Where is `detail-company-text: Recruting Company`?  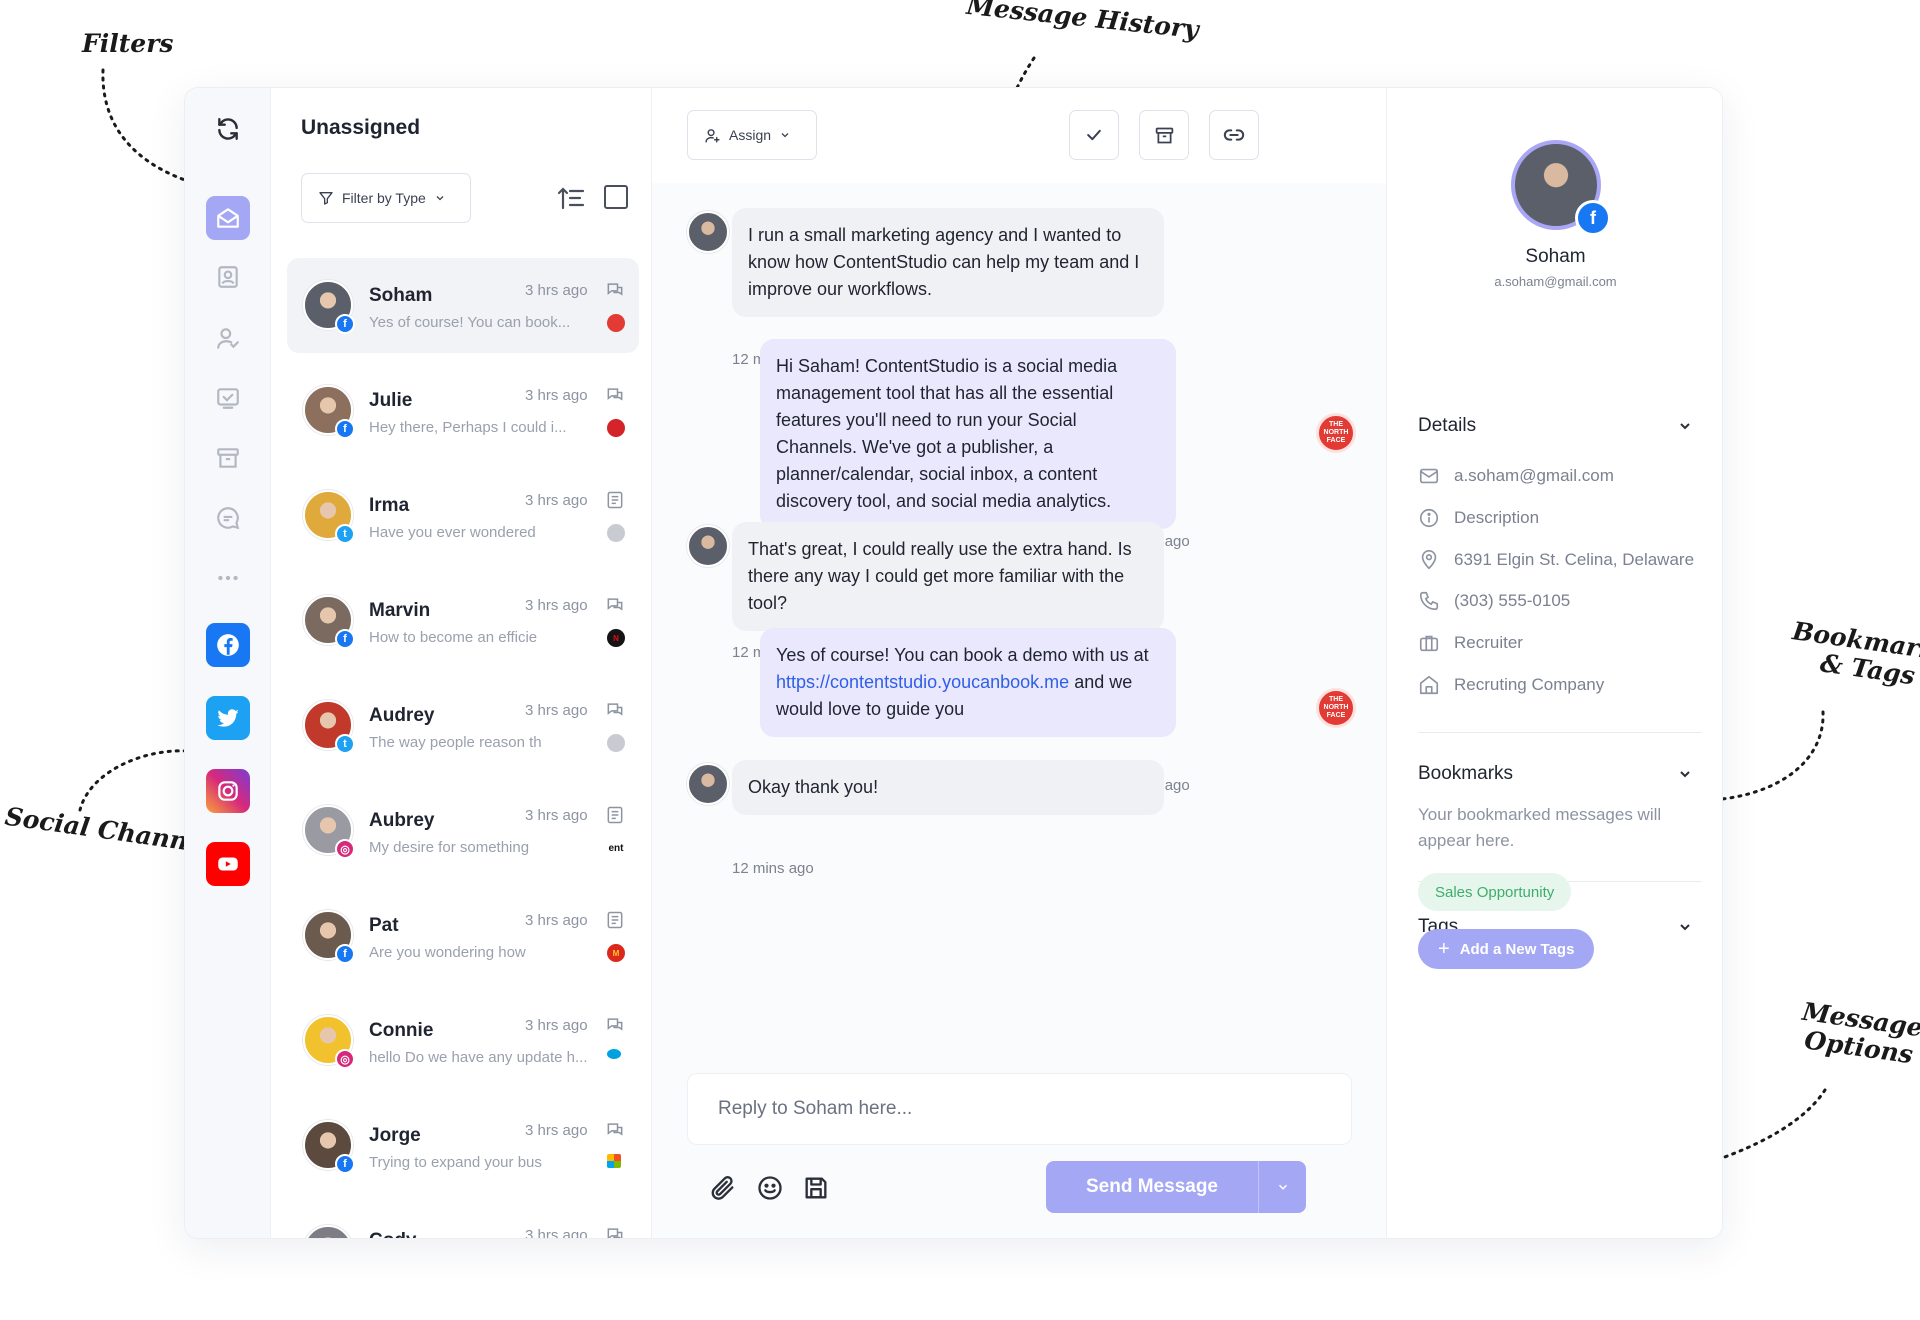
detail-company-text: Recruting Company is located at coordinates (1529, 684).